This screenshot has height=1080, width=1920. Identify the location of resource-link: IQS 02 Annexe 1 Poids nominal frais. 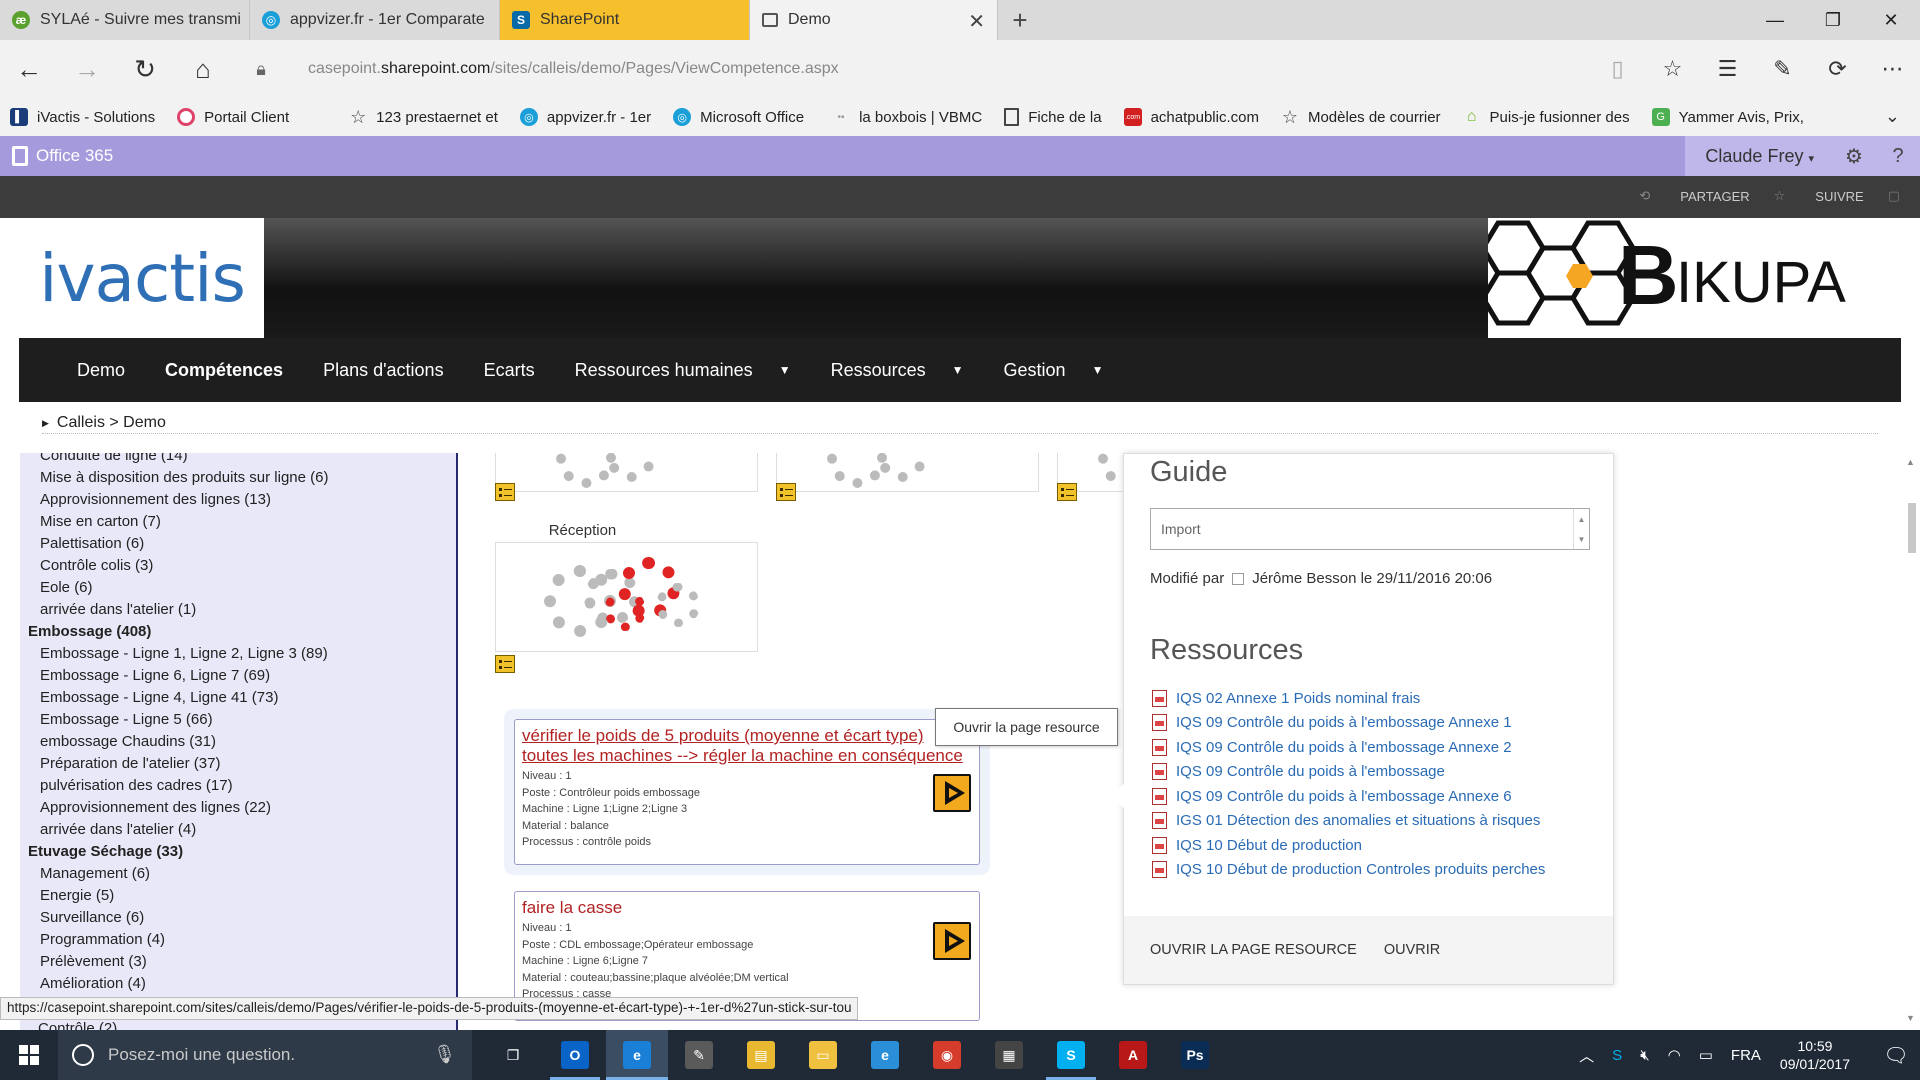
(1348, 698).